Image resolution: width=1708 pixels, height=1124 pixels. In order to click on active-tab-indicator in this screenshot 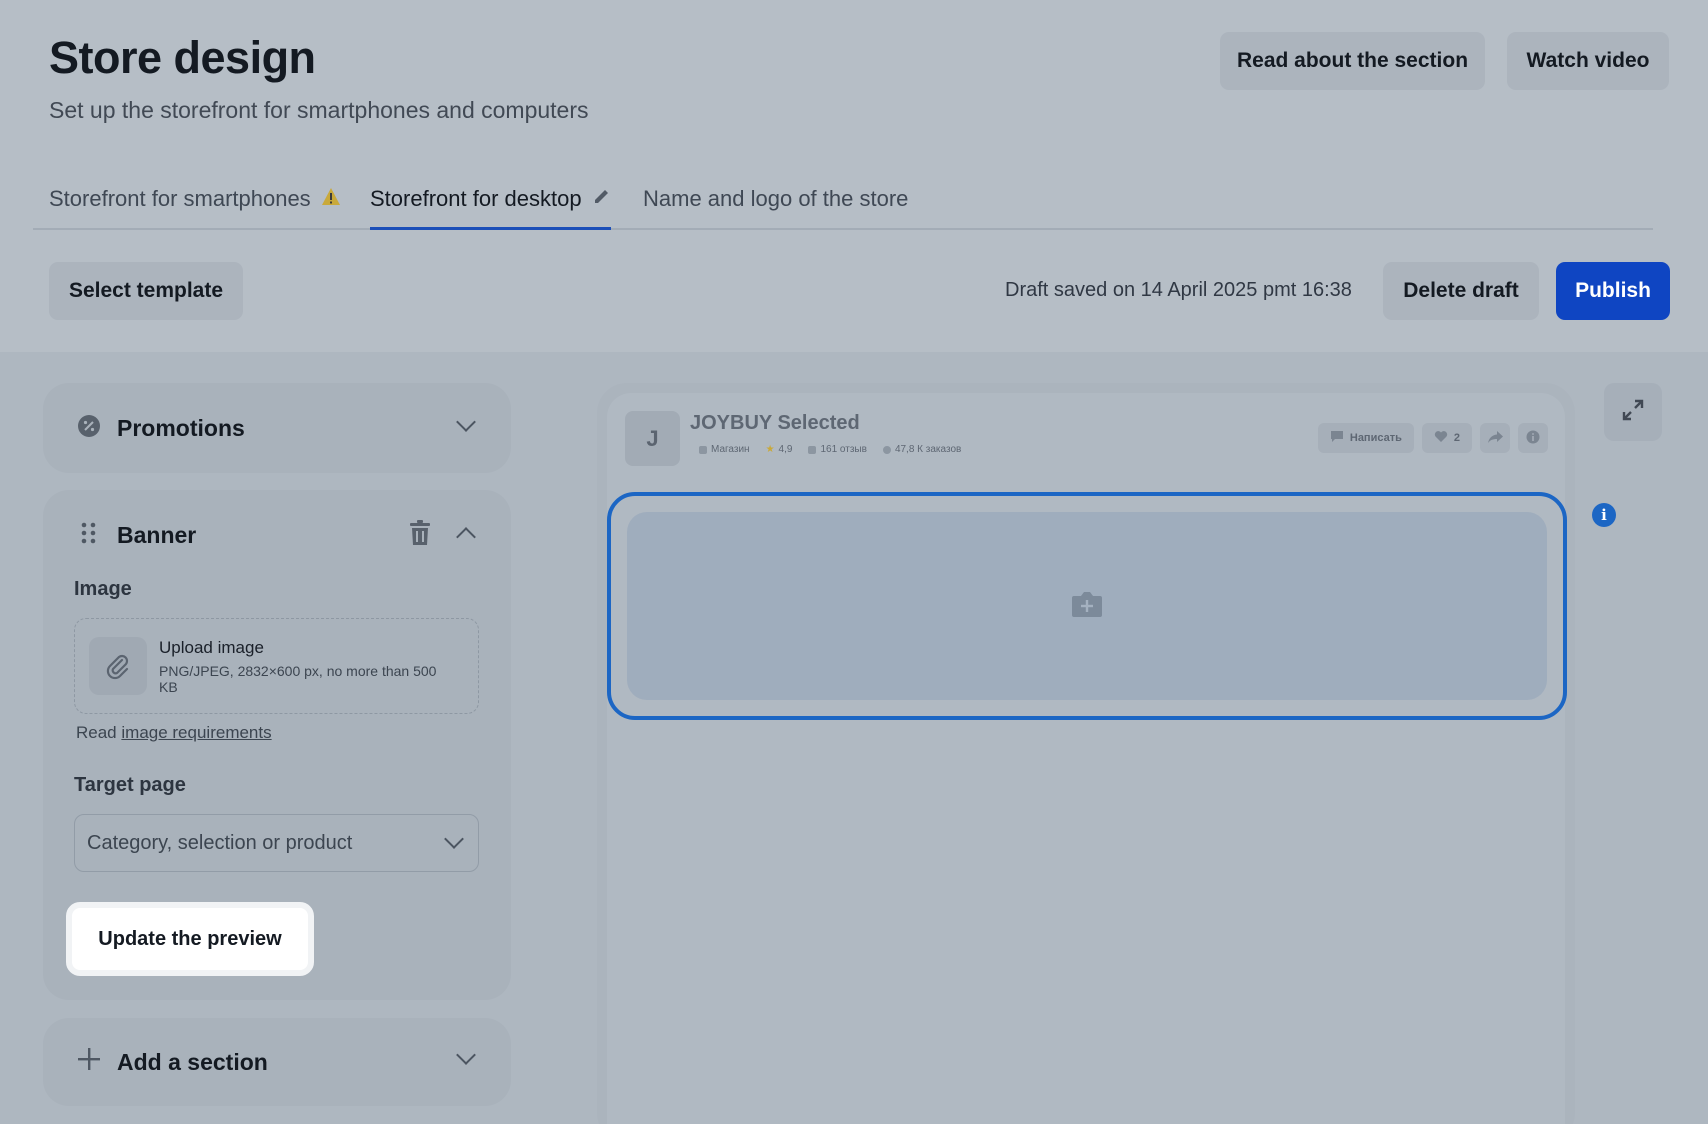, I will do `click(490, 228)`.